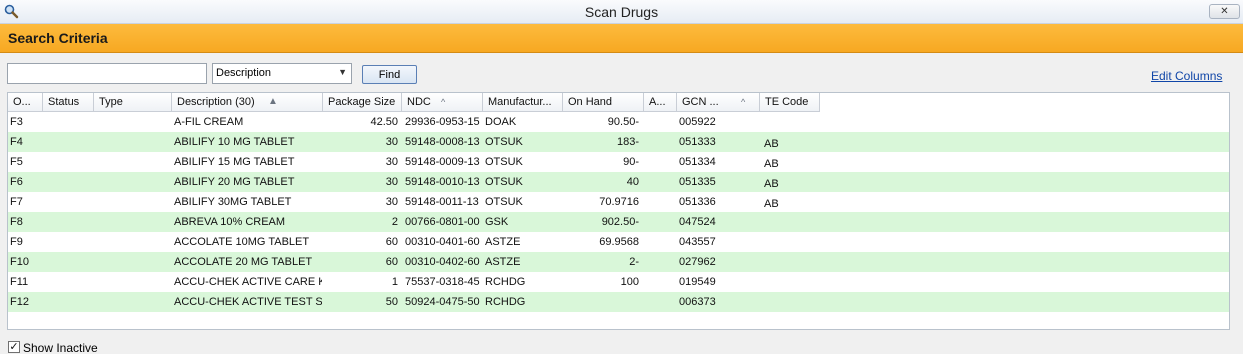  I want to click on col-header-ndc: NDC ^, so click(442, 102).